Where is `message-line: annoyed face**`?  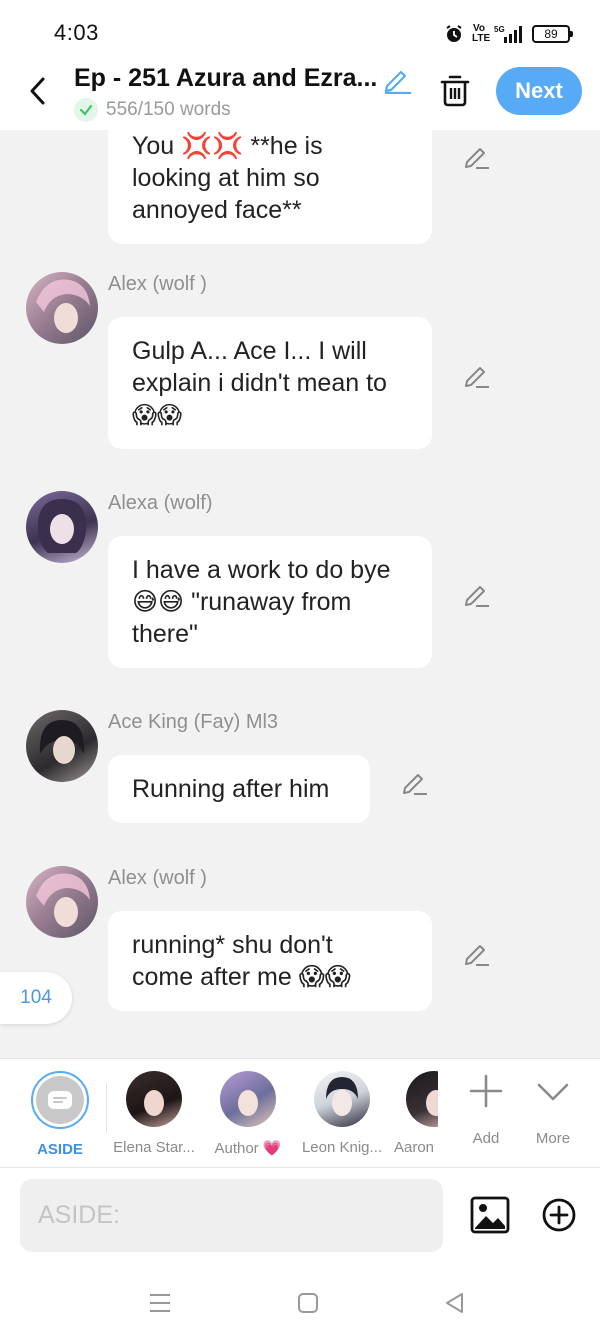
message-line: annoyed face** is located at coordinates (217, 210).